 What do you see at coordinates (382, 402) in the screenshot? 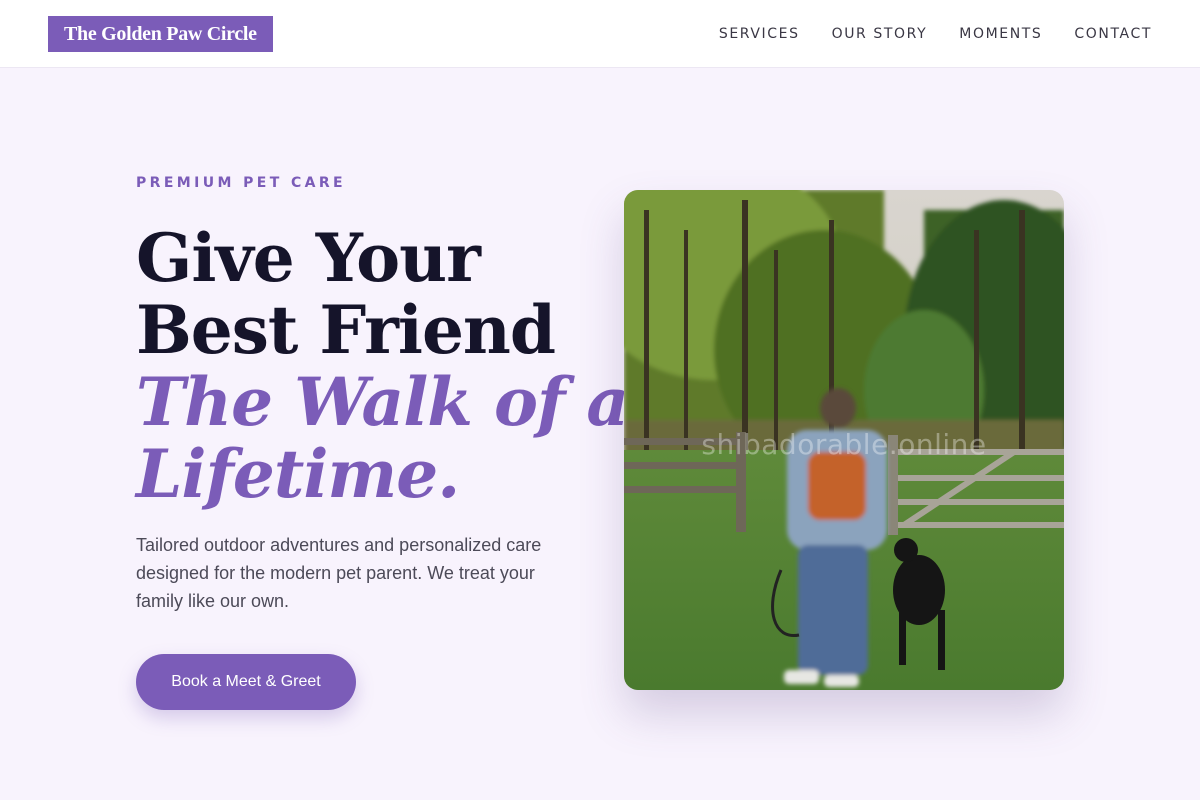
I see `headline-accent-line-1: The Walk of a` at bounding box center [382, 402].